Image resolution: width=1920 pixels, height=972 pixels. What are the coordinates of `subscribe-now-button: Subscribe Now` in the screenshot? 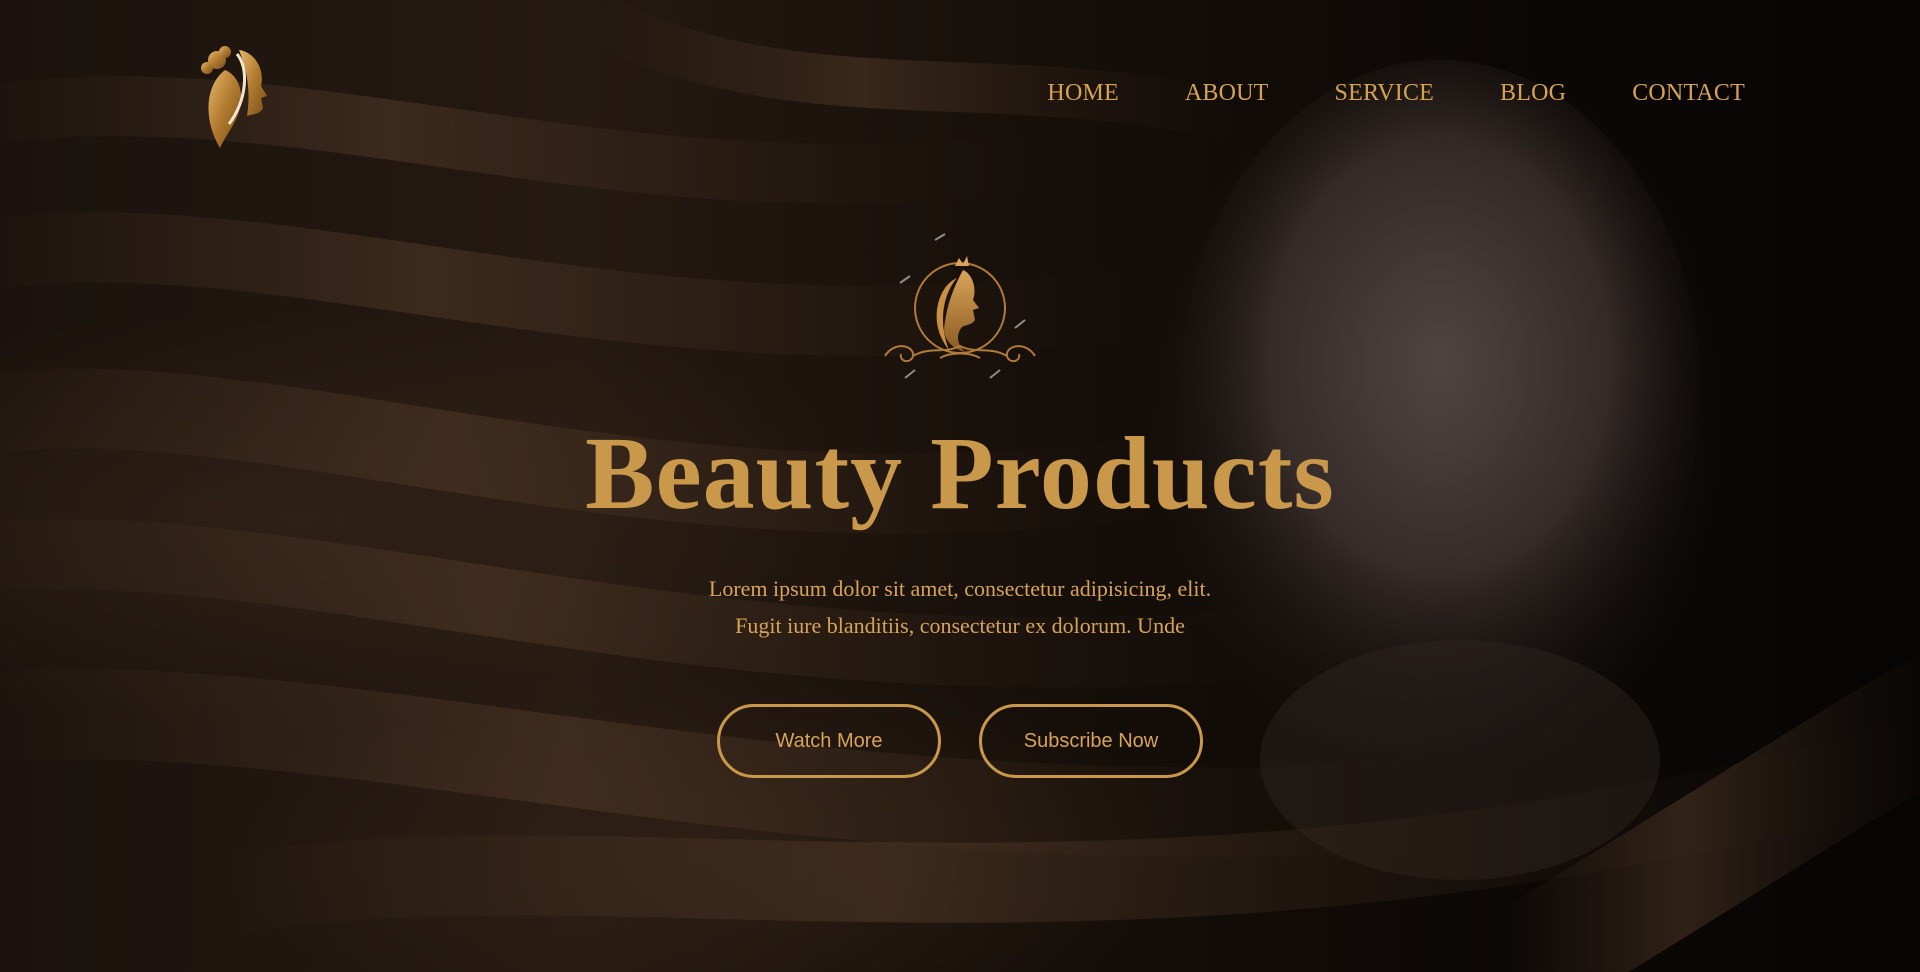 It's located at (1091, 741).